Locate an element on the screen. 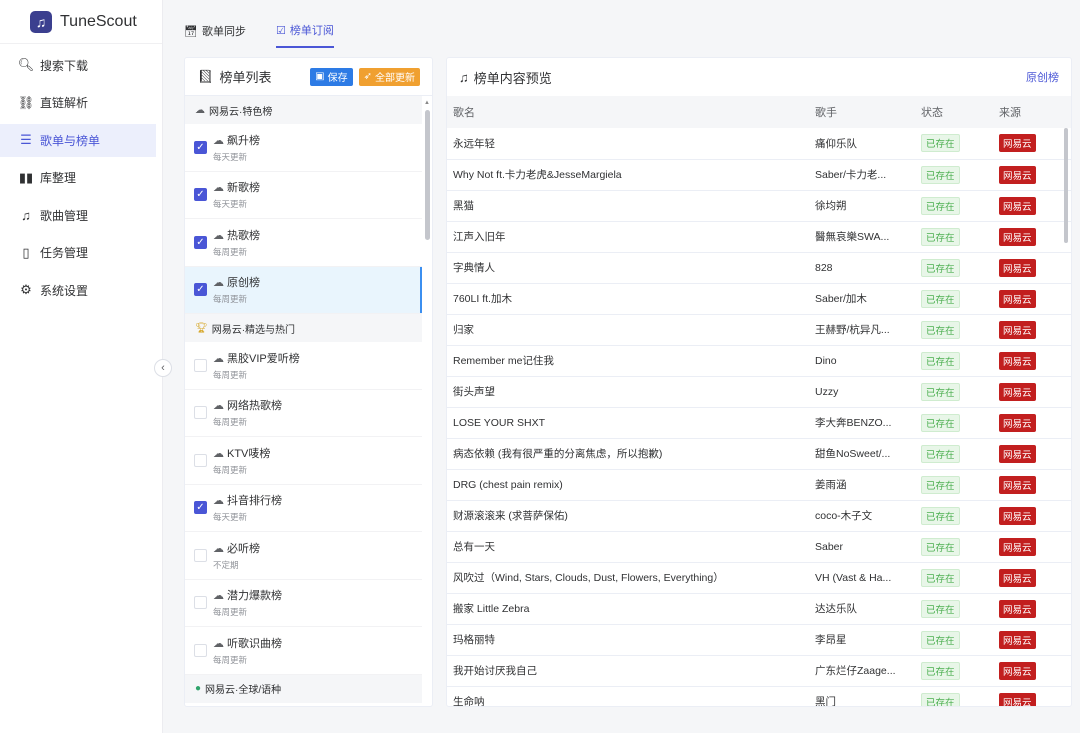 The height and width of the screenshot is (733, 1080). nav-item-4: ♫ 歌曲管理 is located at coordinates (81, 215).